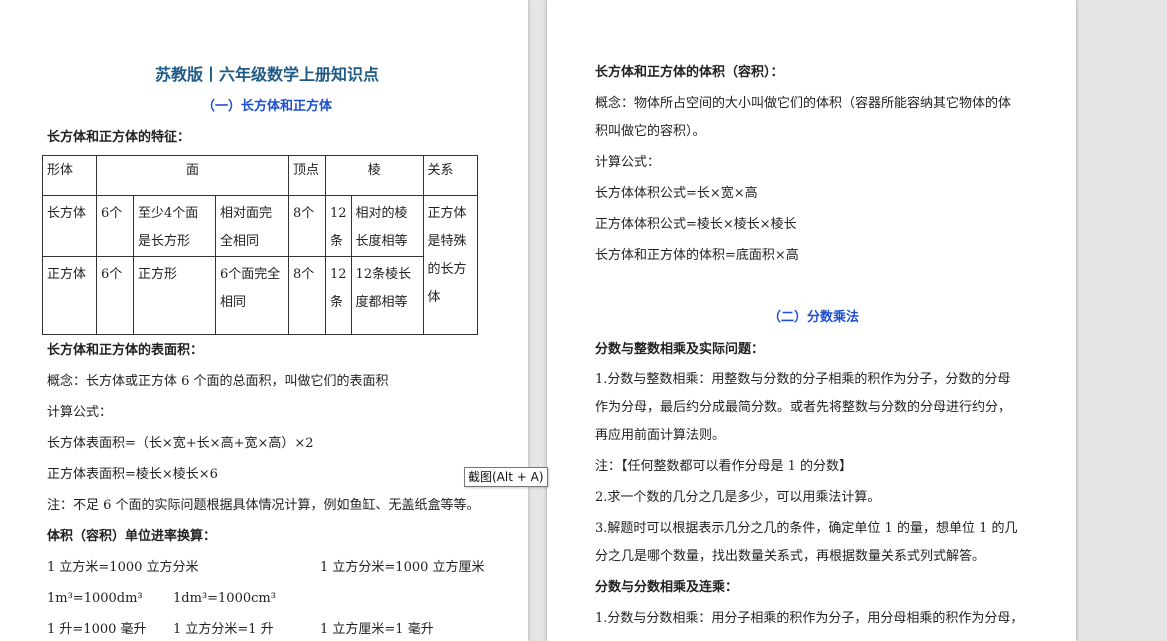 Image resolution: width=1167 pixels, height=641 pixels. What do you see at coordinates (223, 629) in the screenshot?
I see `unit-conversion: 1 立方分米=1 升` at bounding box center [223, 629].